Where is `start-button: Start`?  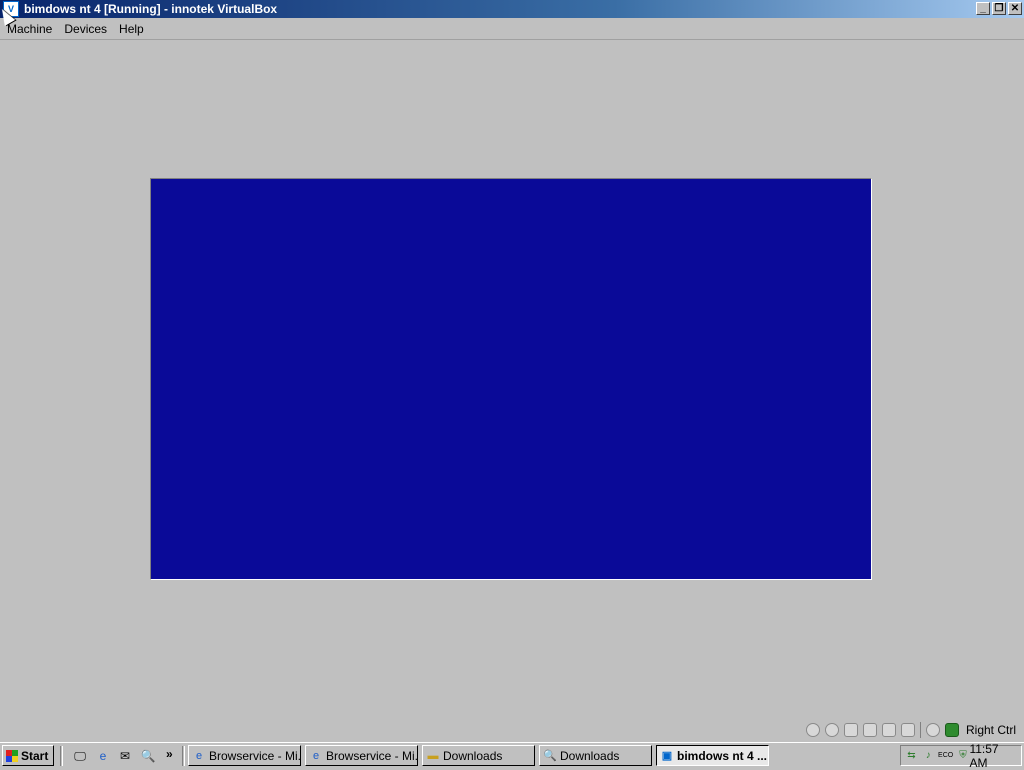 start-button: Start is located at coordinates (28, 755).